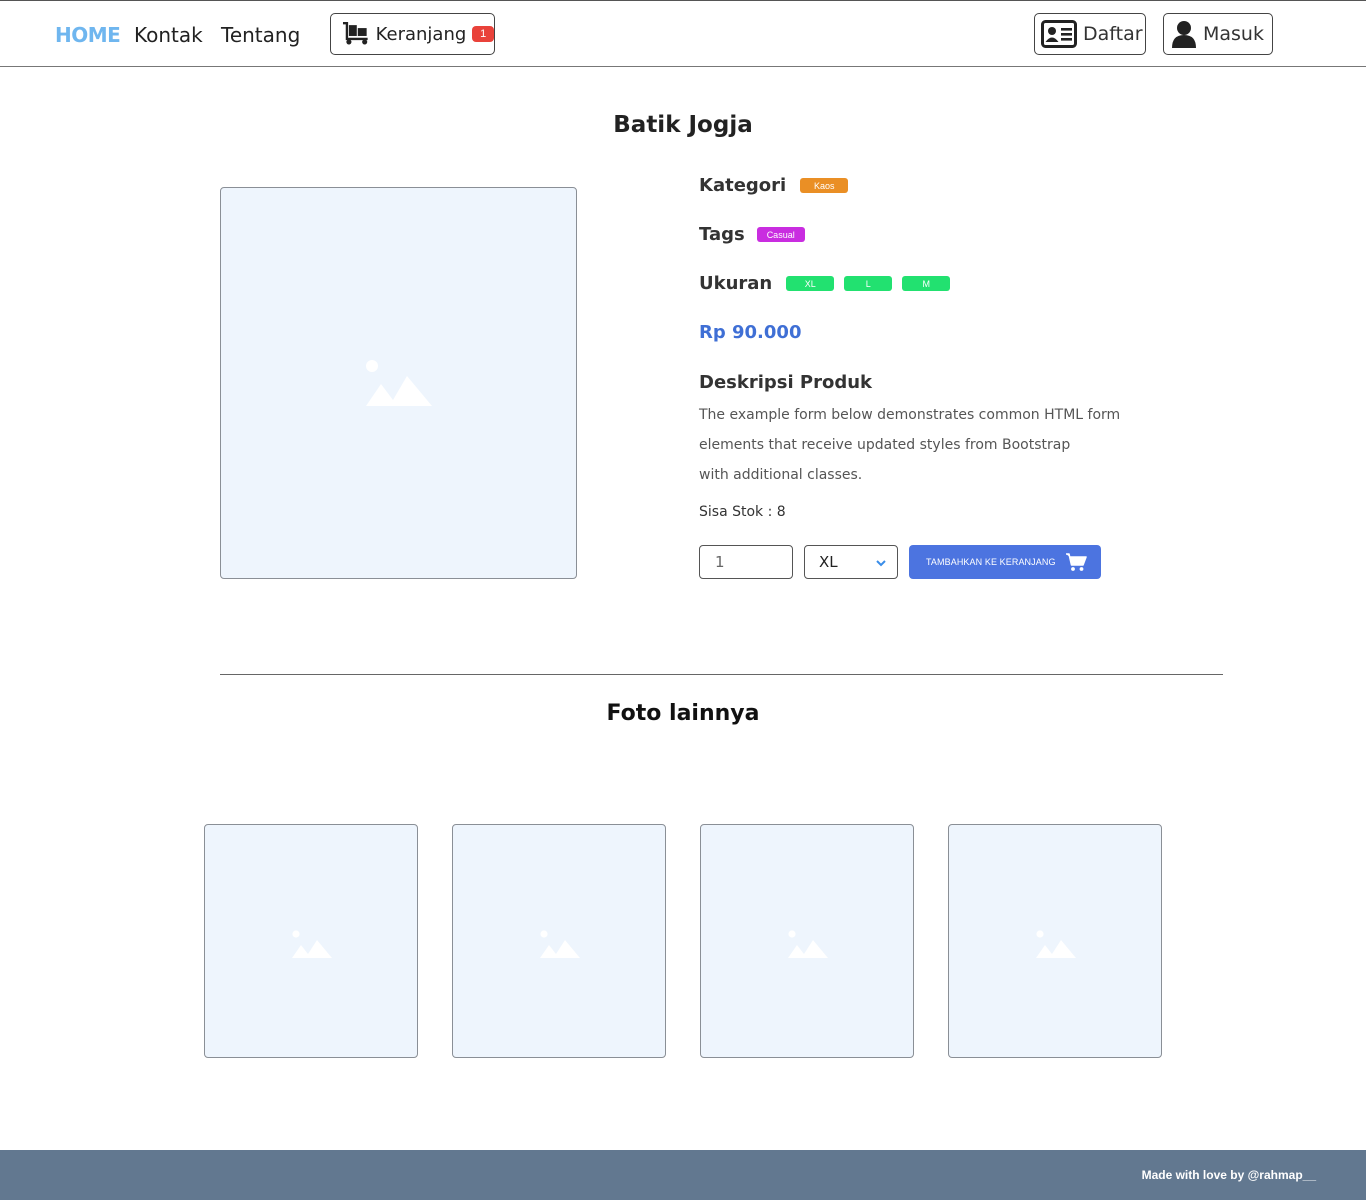 This screenshot has width=1366, height=1200. I want to click on product-price: Rp 90.000, so click(750, 332).